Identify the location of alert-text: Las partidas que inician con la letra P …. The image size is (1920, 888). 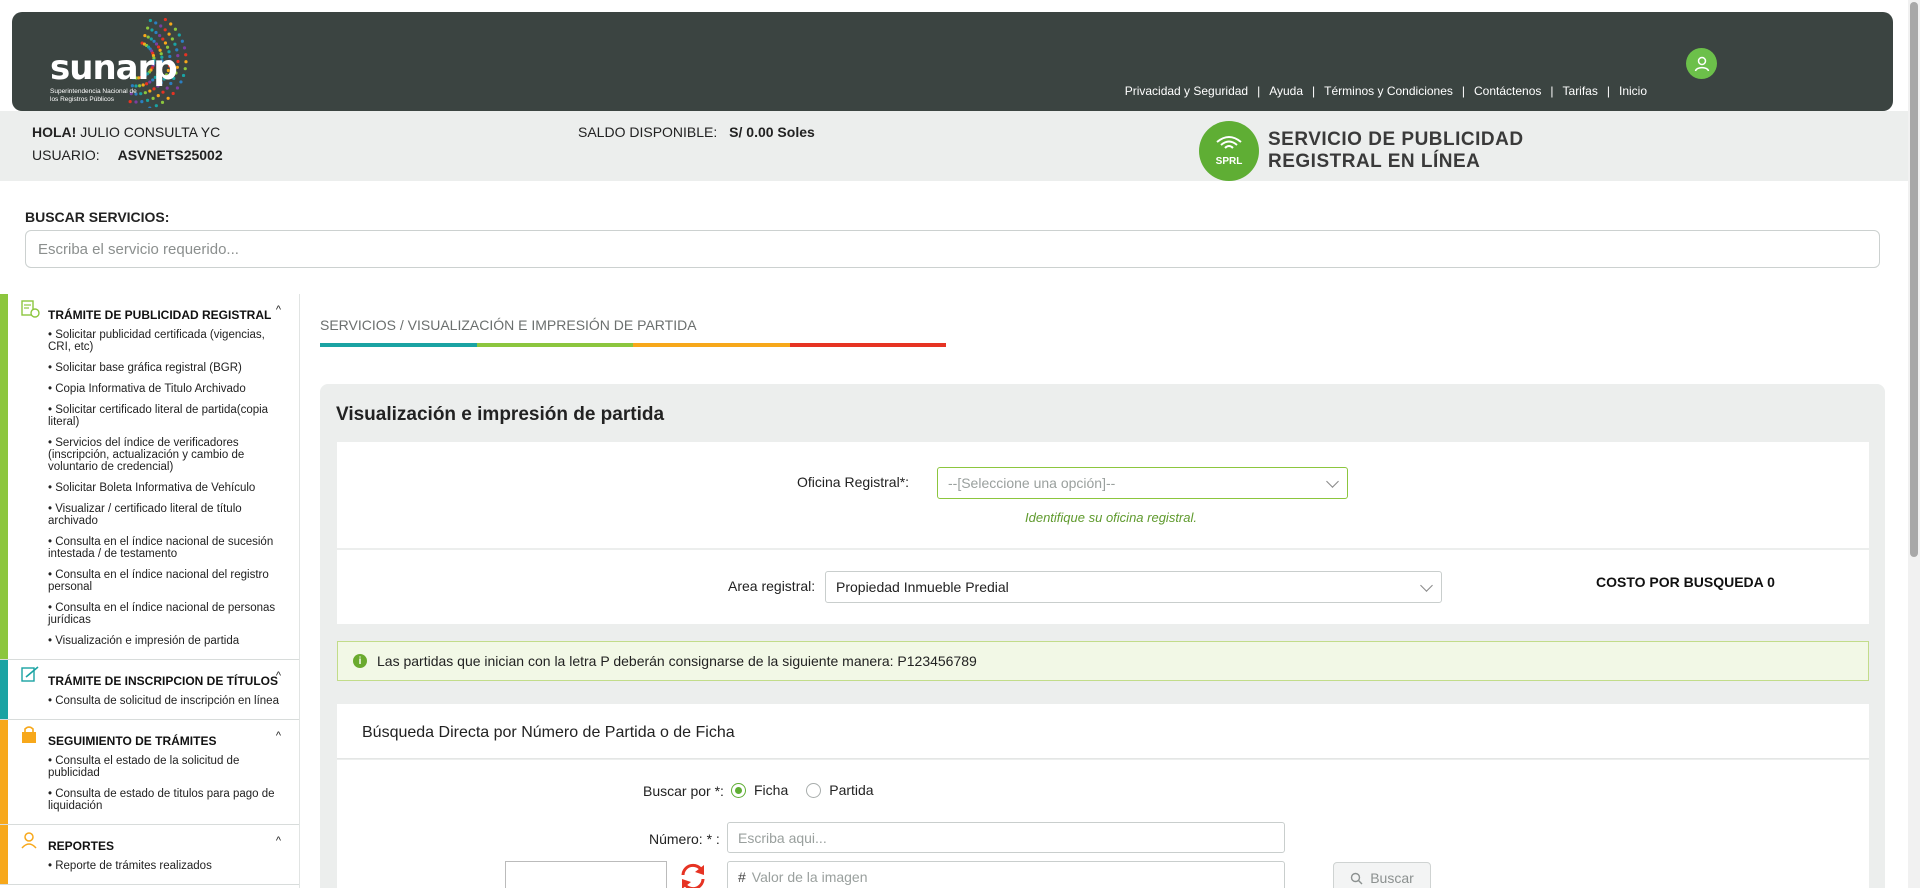
(677, 661).